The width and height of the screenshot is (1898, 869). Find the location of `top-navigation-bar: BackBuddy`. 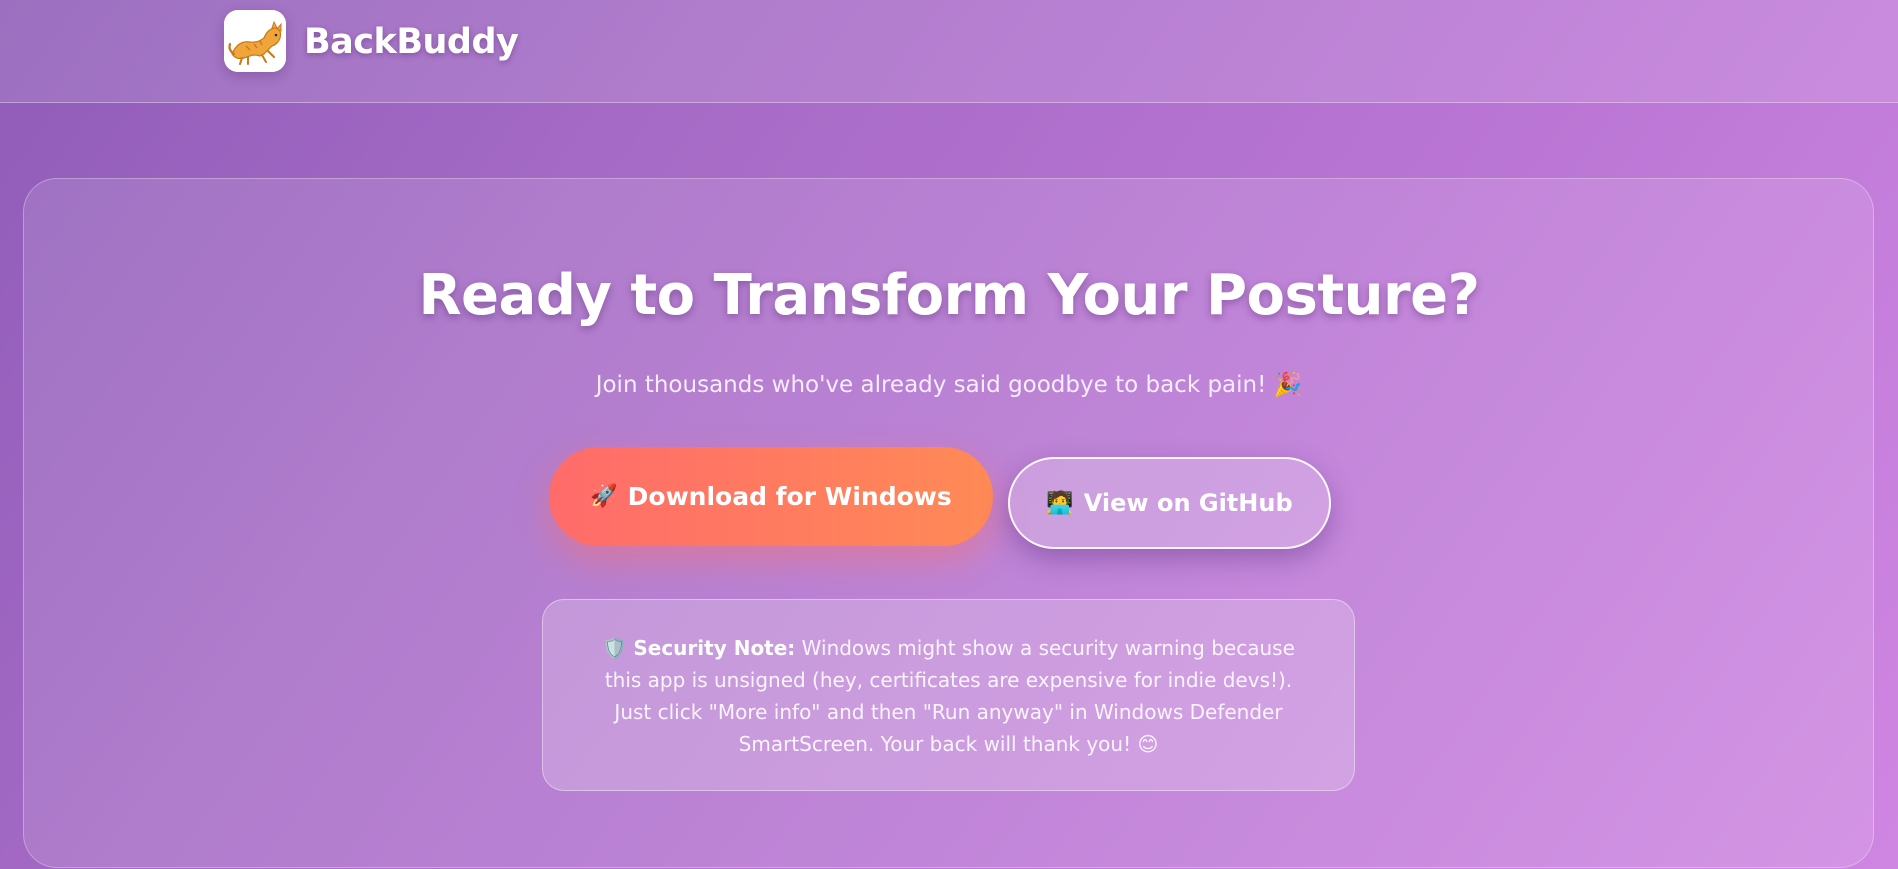

top-navigation-bar: BackBuddy is located at coordinates (949, 51).